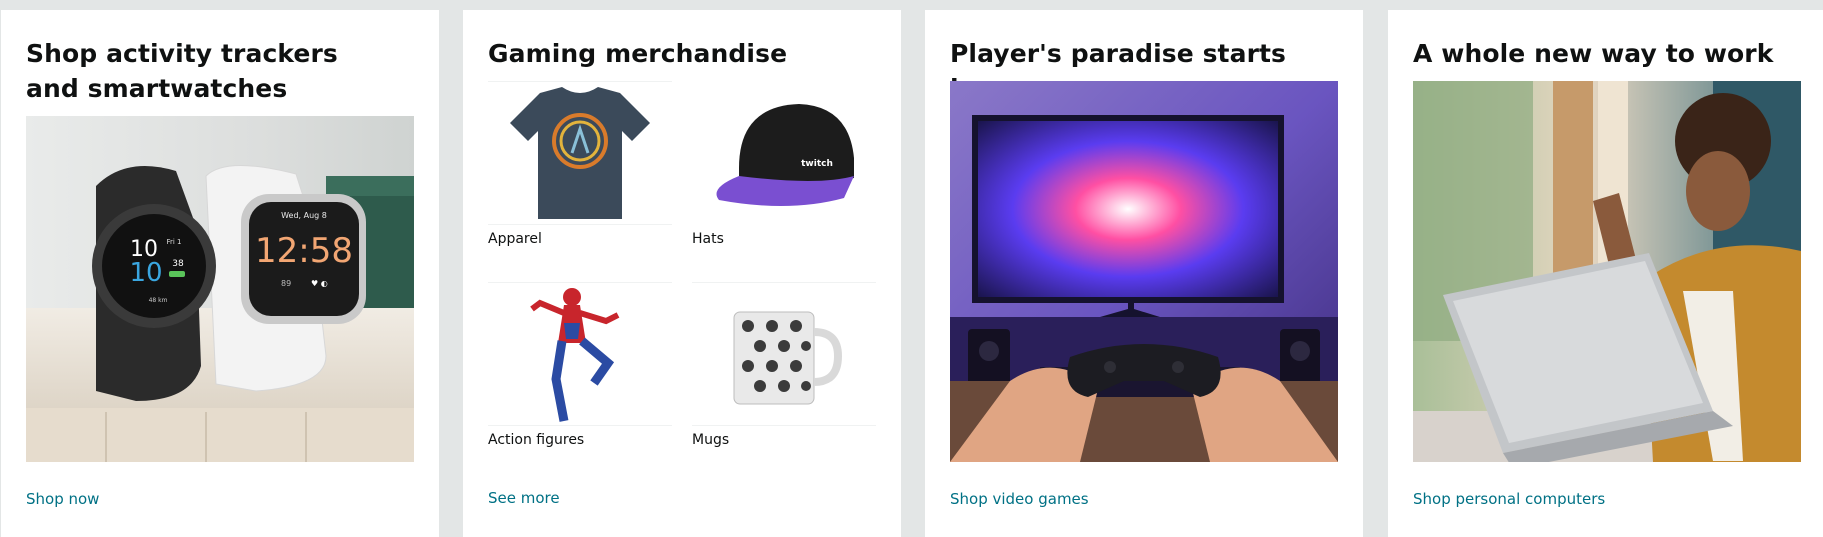 The height and width of the screenshot is (537, 1823). What do you see at coordinates (580, 440) in the screenshot?
I see `tile-label: Action figures` at bounding box center [580, 440].